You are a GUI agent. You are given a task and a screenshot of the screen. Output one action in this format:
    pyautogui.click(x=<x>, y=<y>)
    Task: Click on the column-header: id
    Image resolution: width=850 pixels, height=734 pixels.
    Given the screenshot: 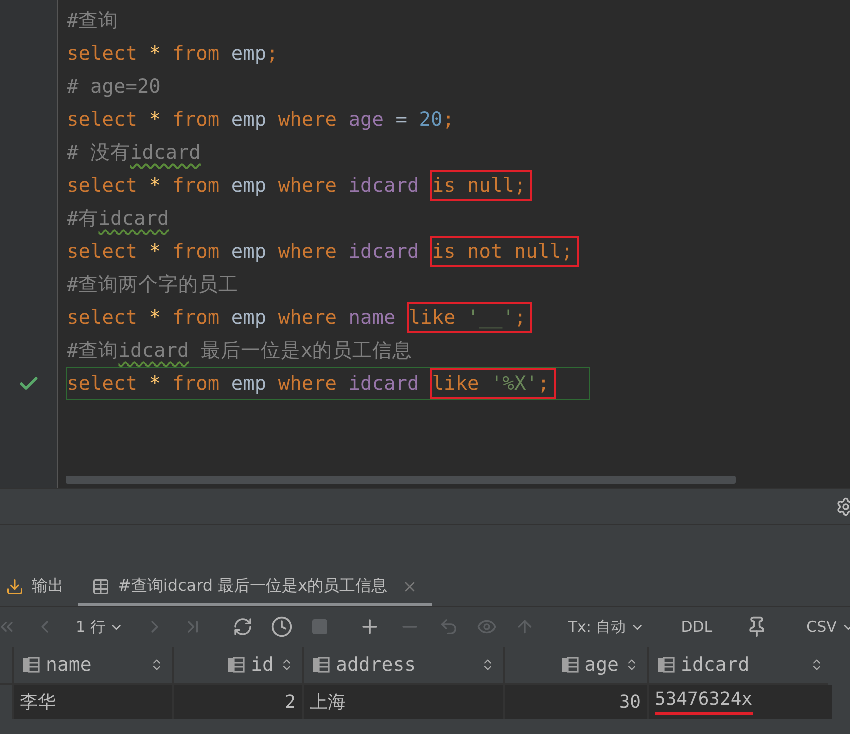 What is the action you would take?
    pyautogui.click(x=238, y=665)
    